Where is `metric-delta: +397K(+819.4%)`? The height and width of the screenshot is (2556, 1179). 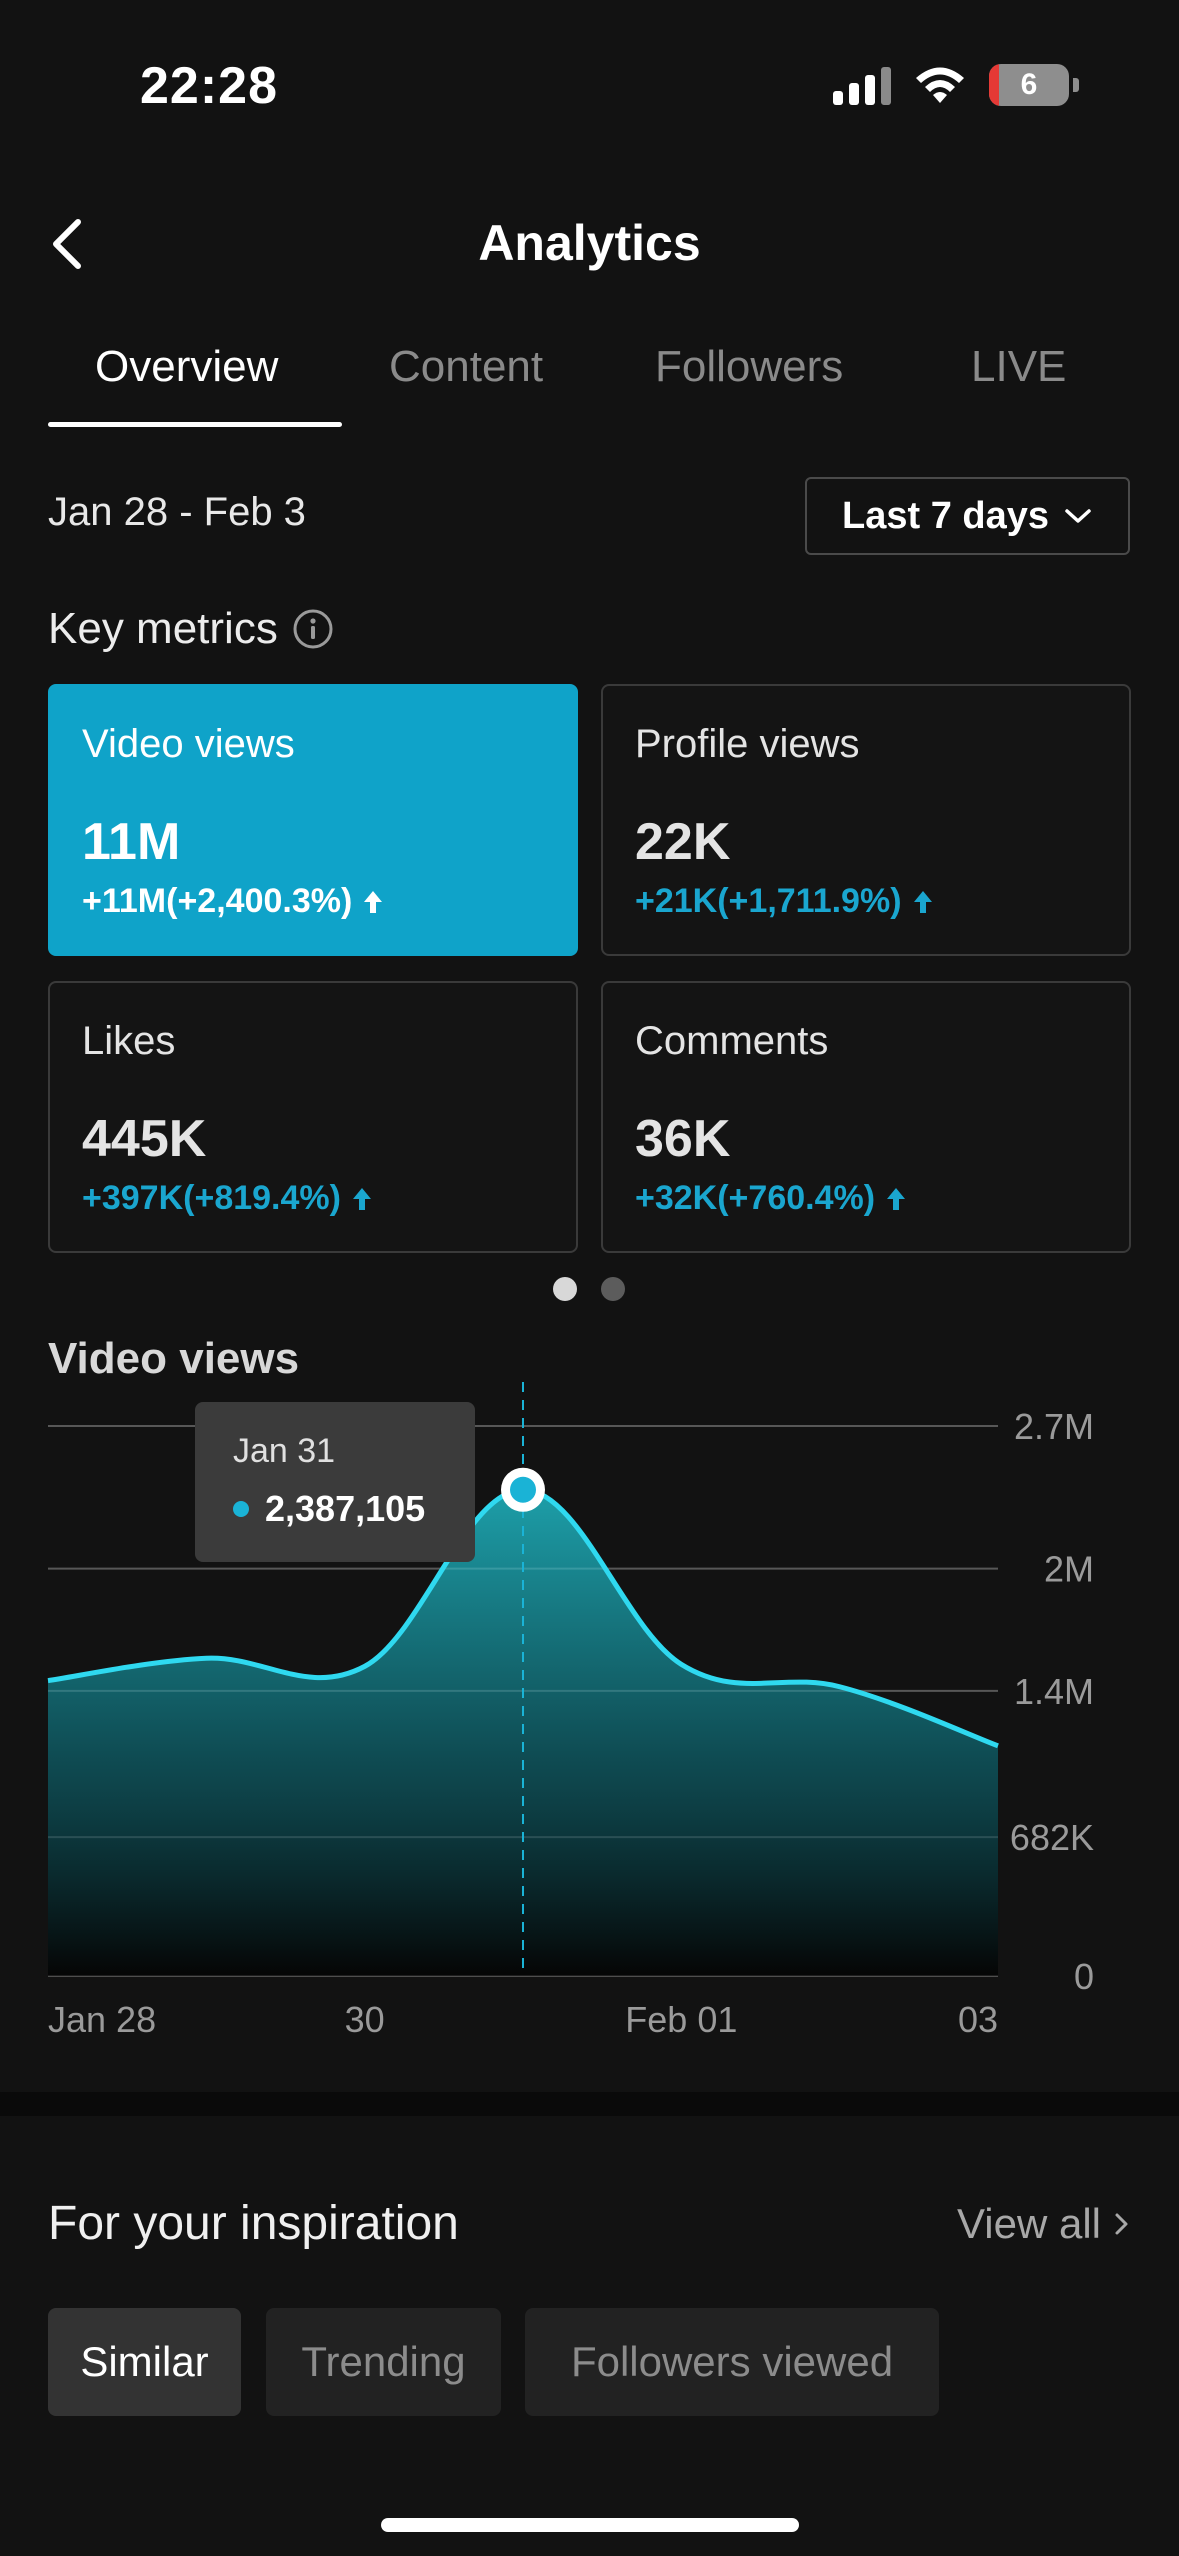
metric-delta: +397K(+819.4%) is located at coordinates (227, 1198).